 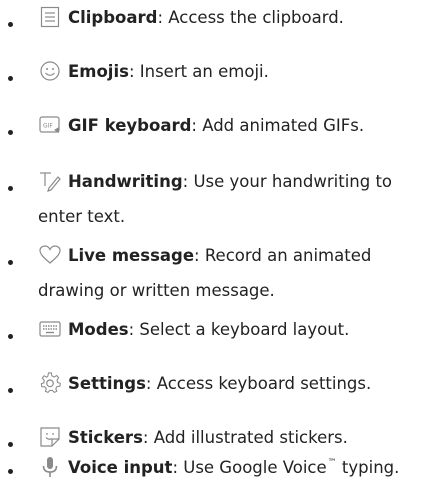 What do you see at coordinates (50, 467) in the screenshot?
I see `microphone-icon` at bounding box center [50, 467].